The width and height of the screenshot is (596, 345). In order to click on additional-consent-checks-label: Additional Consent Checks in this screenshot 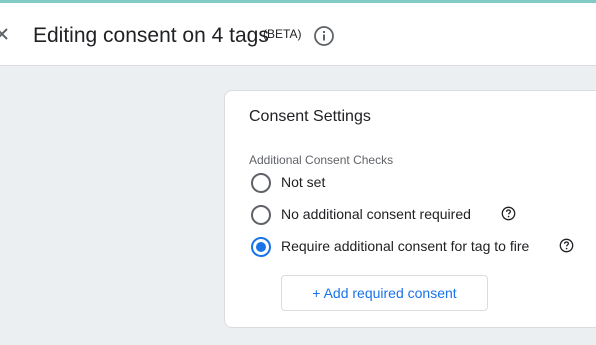, I will do `click(321, 160)`.